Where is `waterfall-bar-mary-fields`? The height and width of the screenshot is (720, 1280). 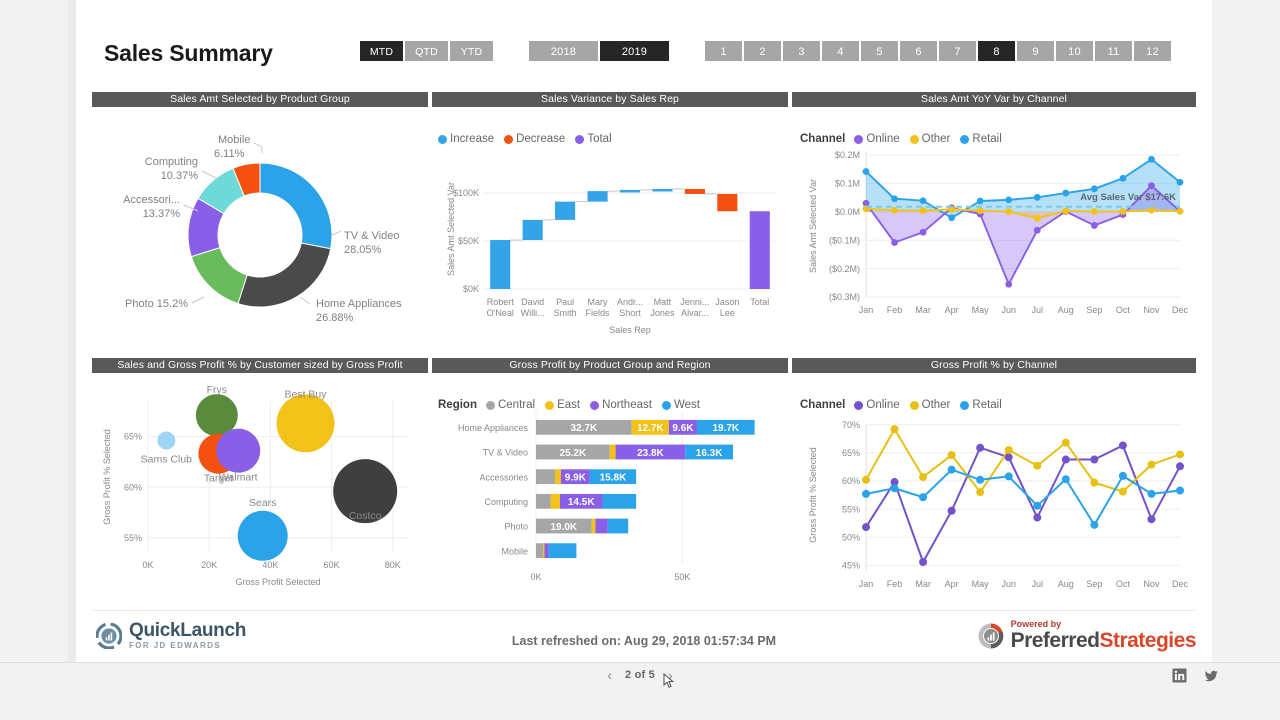
waterfall-bar-mary-fields is located at coordinates (597, 196).